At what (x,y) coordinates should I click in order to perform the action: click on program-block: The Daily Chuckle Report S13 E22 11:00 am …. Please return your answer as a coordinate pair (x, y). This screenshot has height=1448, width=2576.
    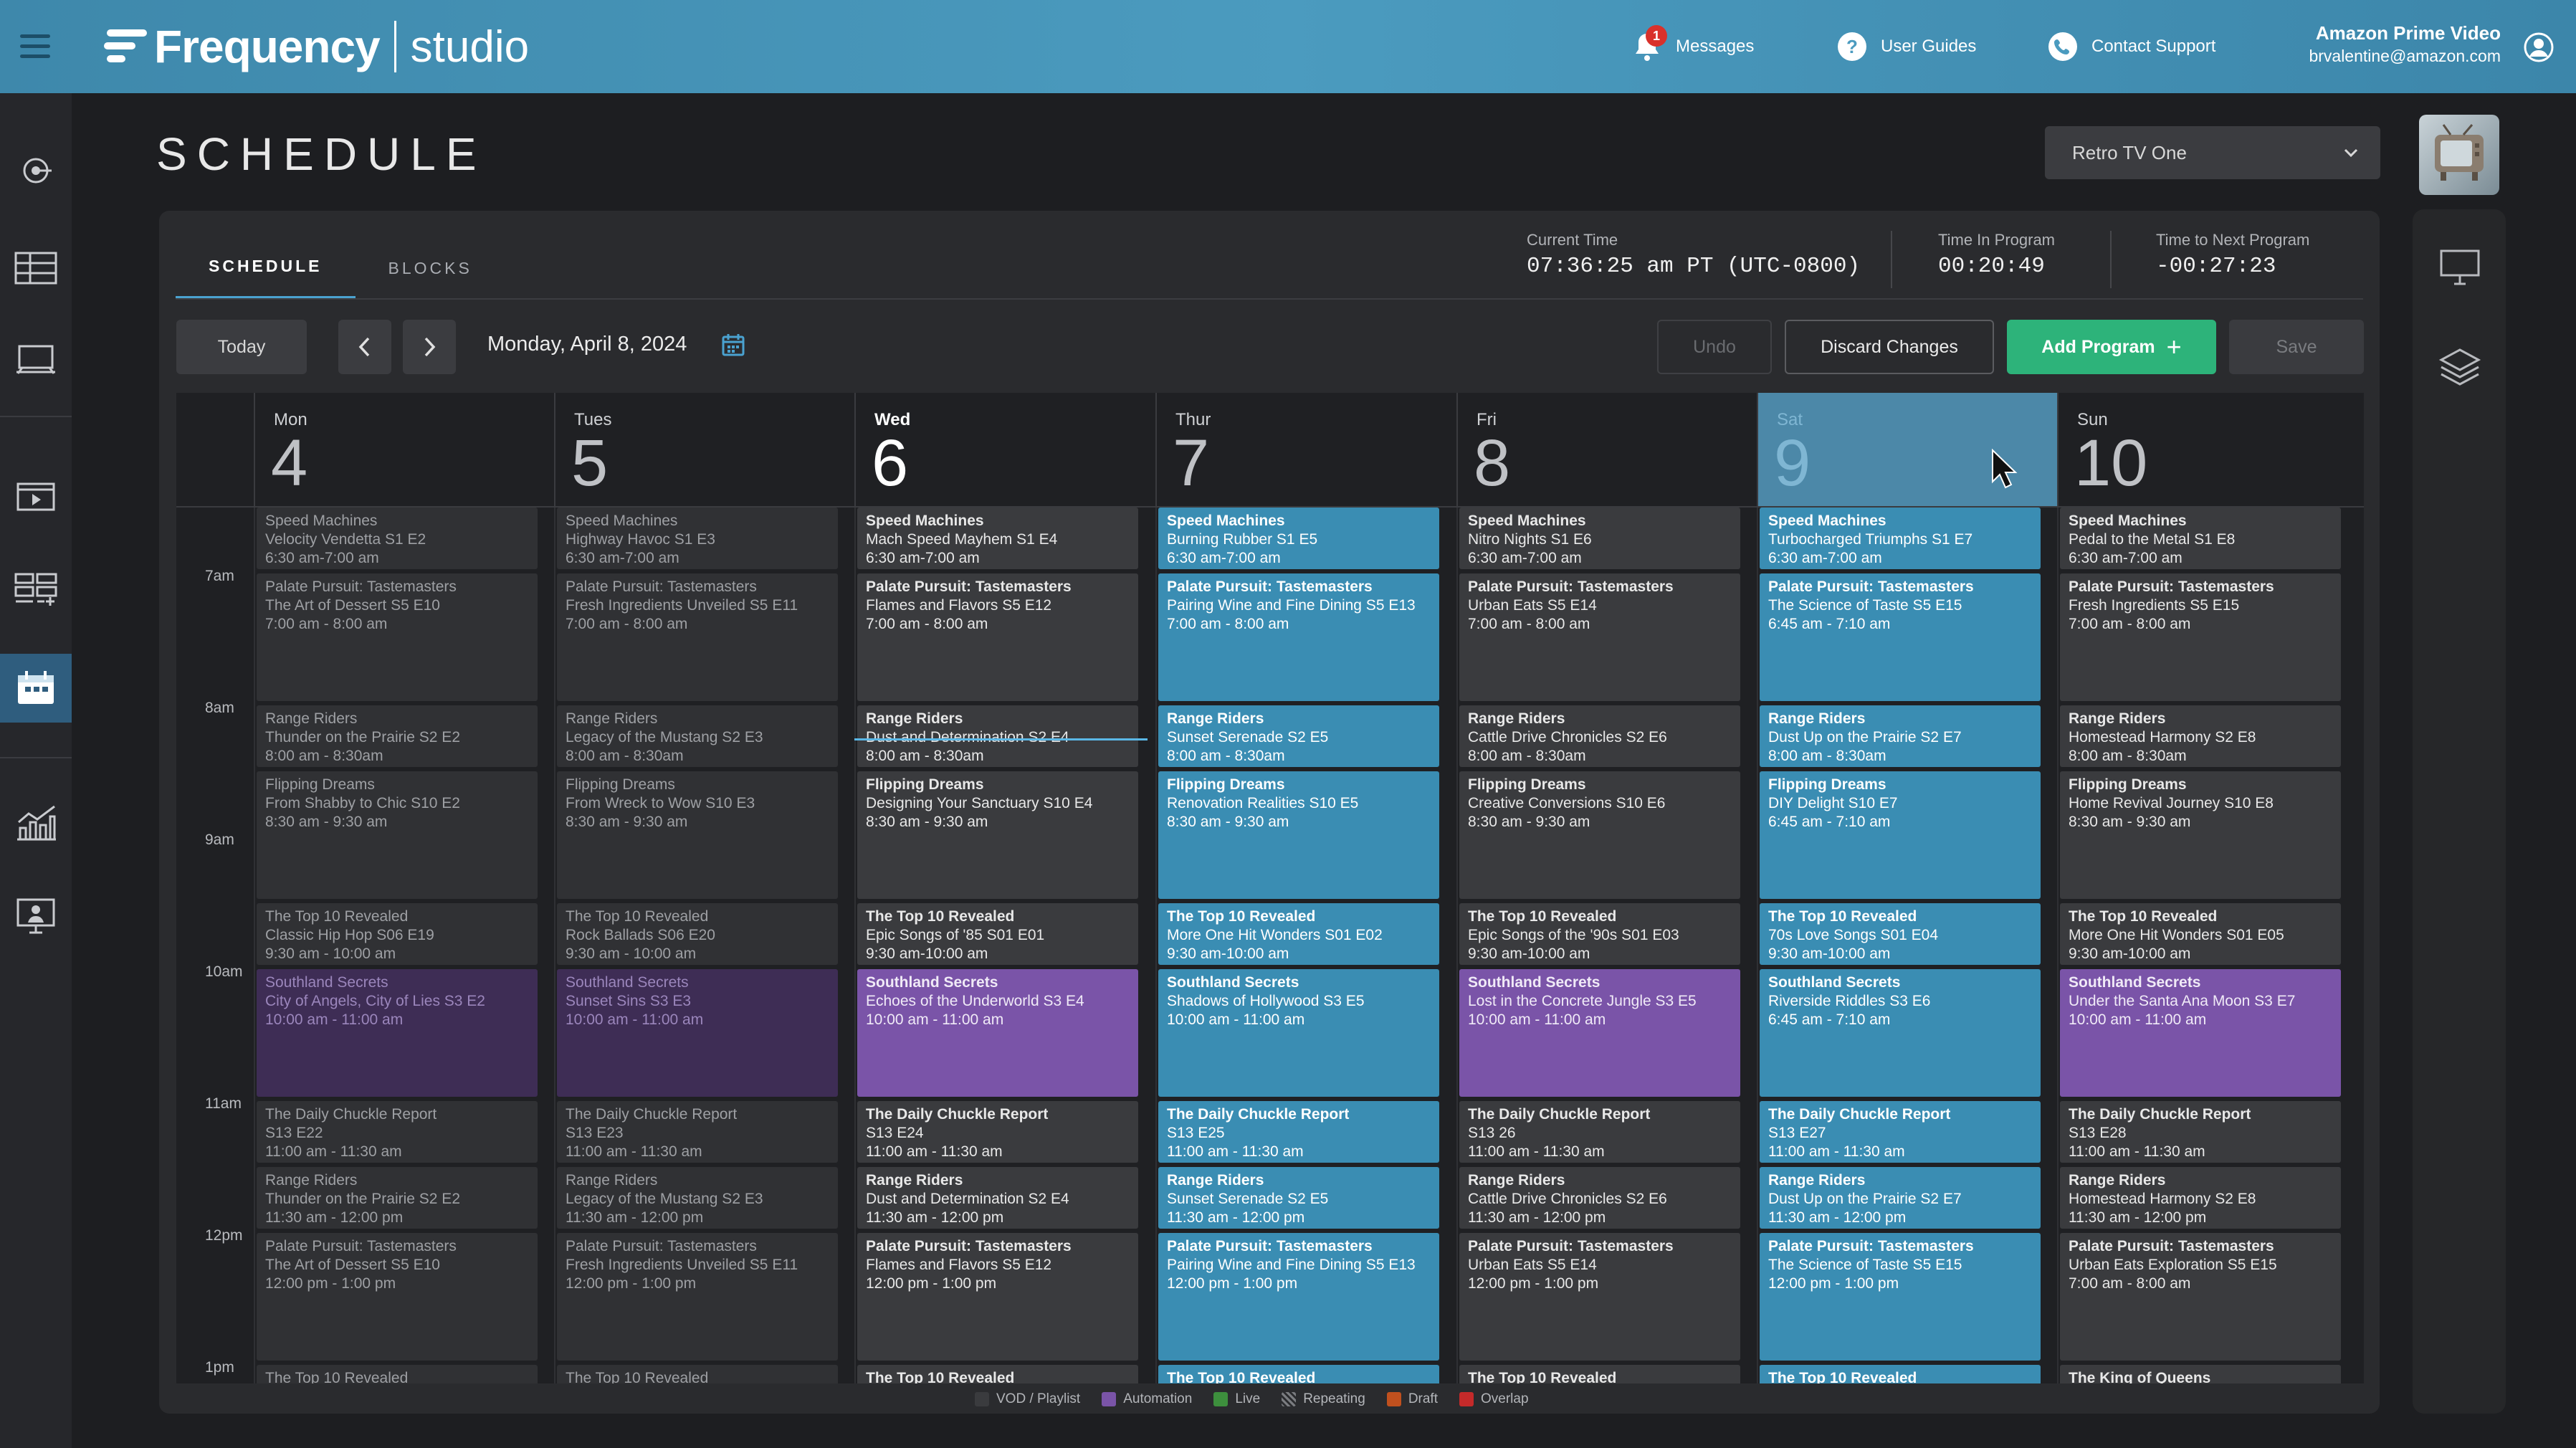
    Looking at the image, I should click on (397, 1132).